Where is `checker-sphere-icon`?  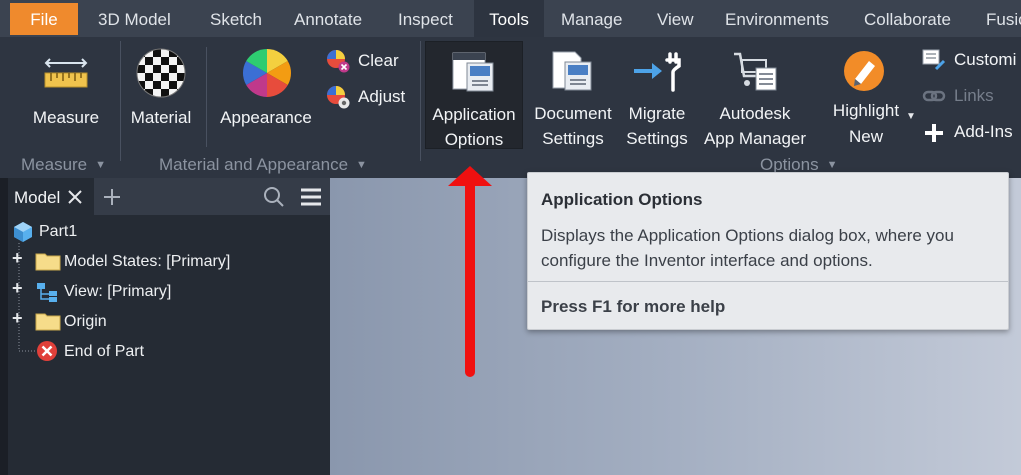
checker-sphere-icon is located at coordinates (161, 73).